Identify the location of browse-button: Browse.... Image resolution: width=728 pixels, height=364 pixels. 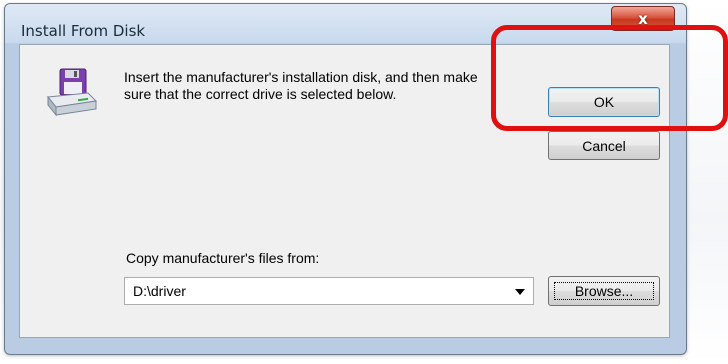
(604, 291).